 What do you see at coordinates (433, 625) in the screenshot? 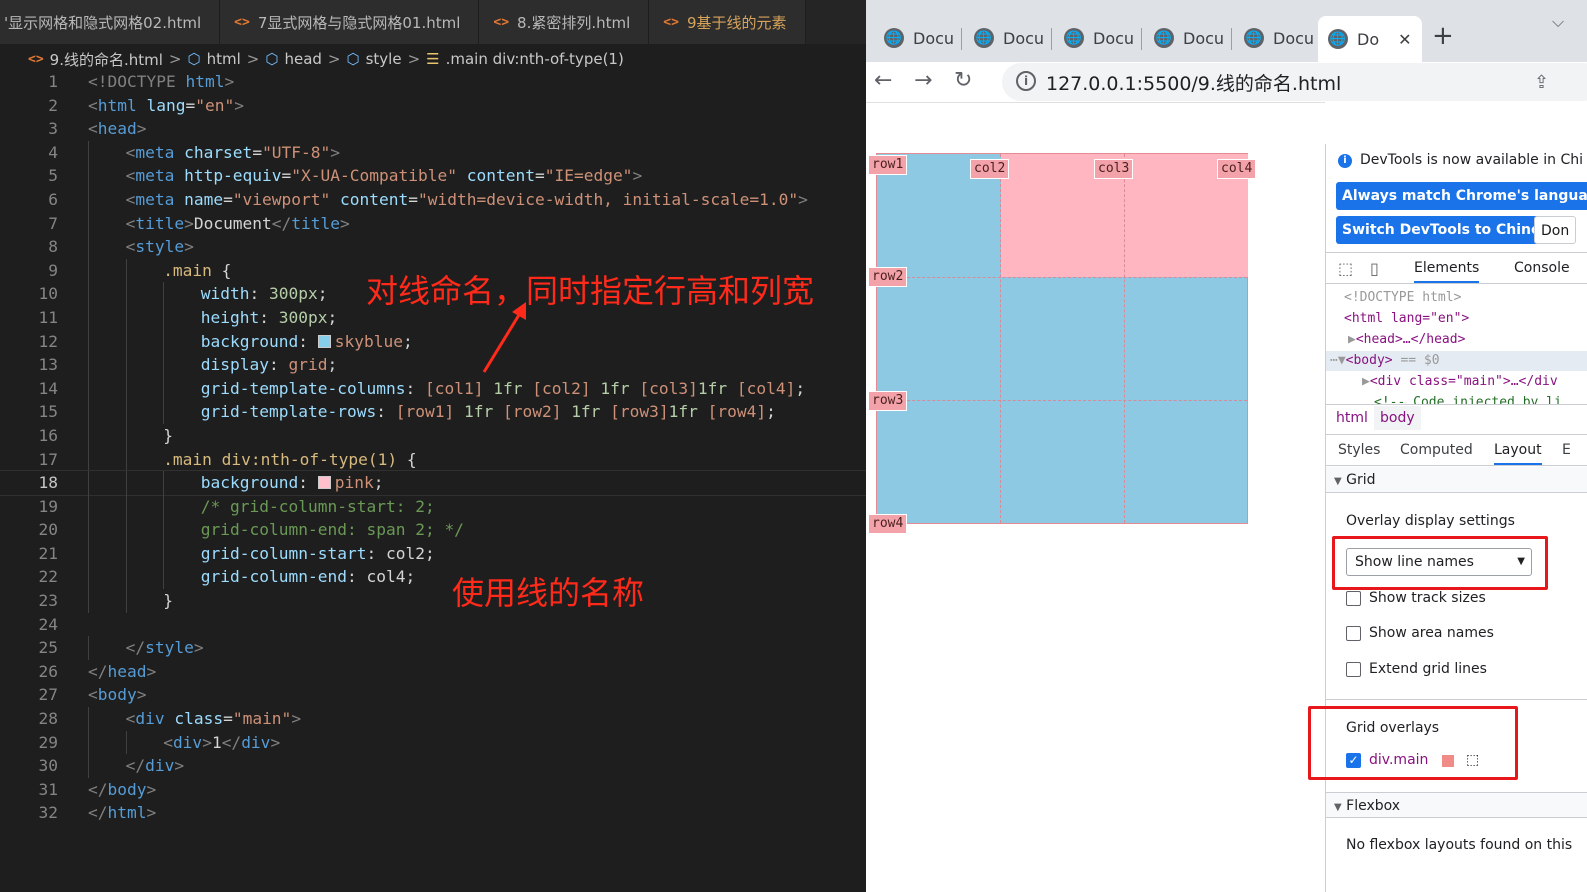
I see `code-line: 24` at bounding box center [433, 625].